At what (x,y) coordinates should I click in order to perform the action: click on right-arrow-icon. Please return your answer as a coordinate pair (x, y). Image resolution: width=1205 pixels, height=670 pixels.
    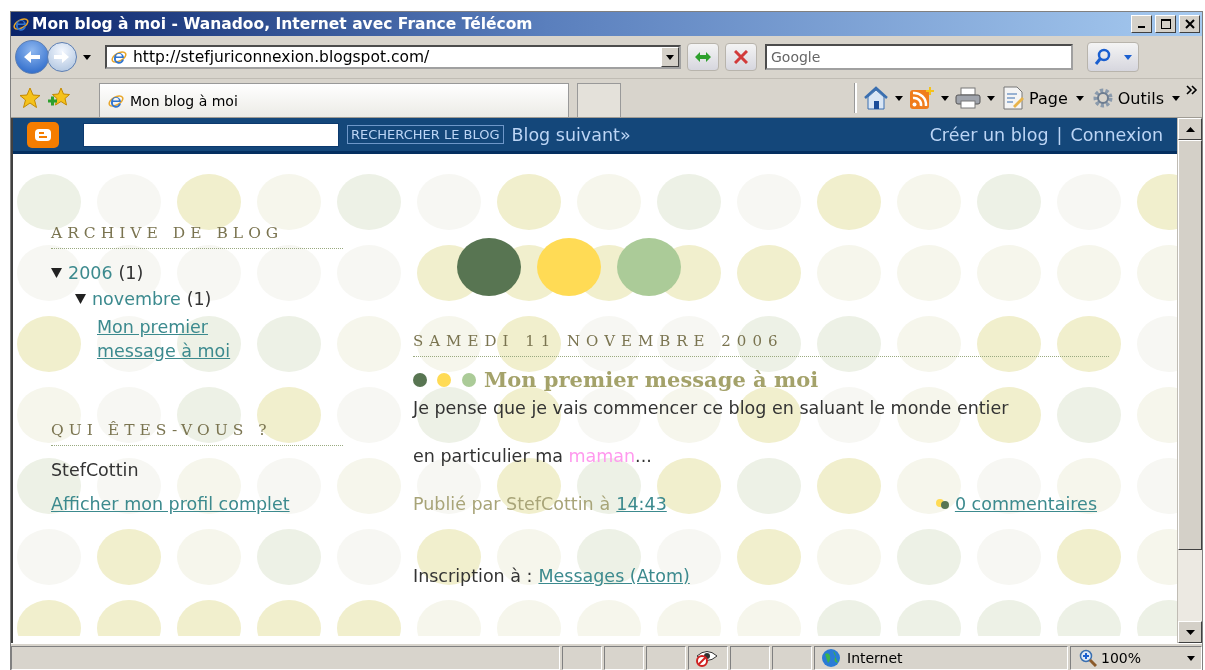
    Looking at the image, I should click on (62, 57).